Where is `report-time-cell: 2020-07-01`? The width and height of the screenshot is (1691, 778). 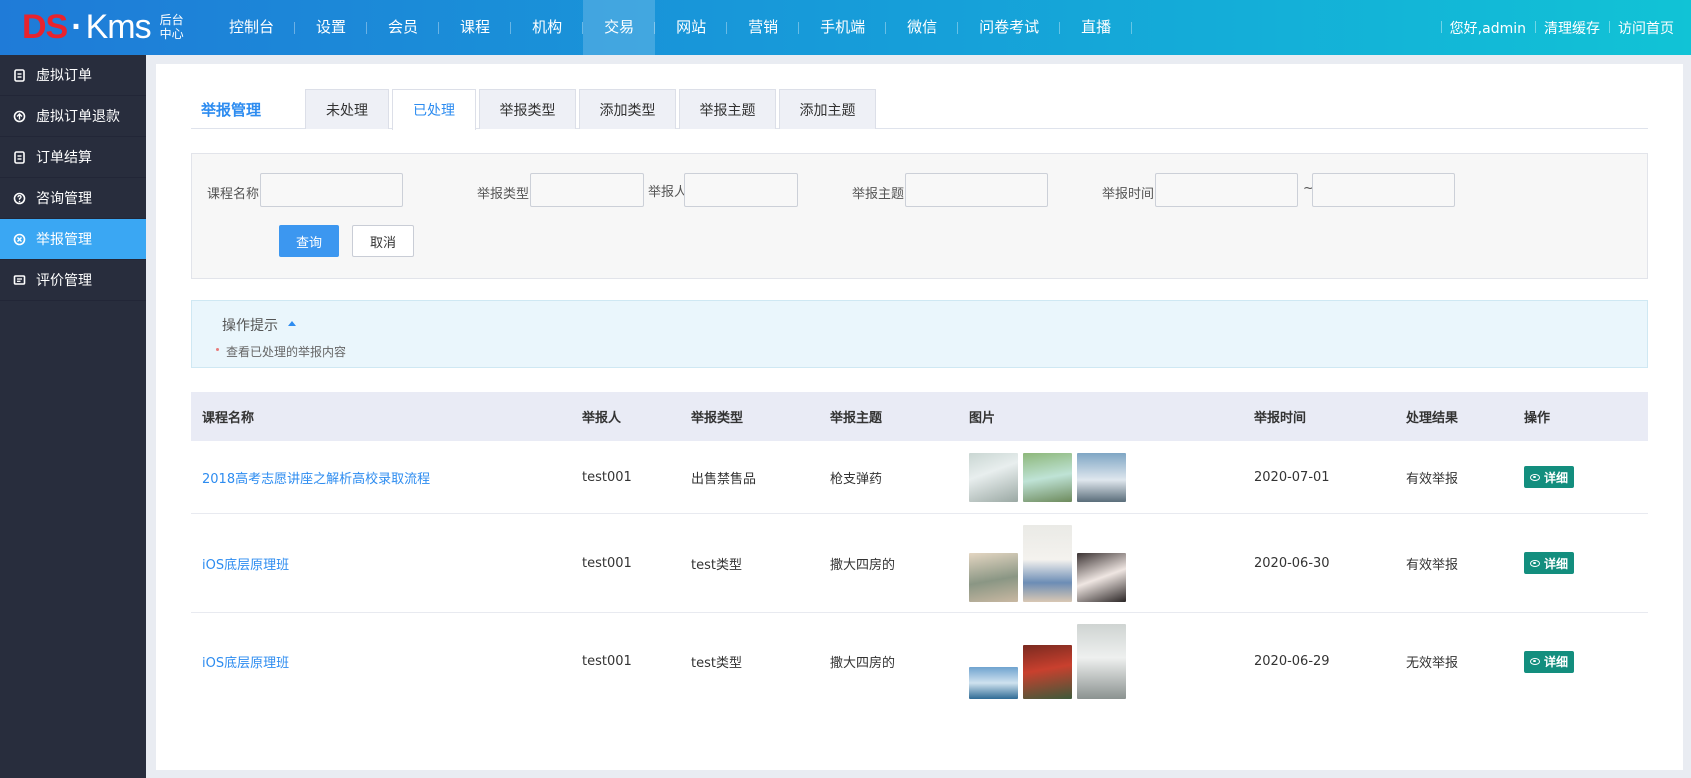 report-time-cell: 2020-07-01 is located at coordinates (1292, 477).